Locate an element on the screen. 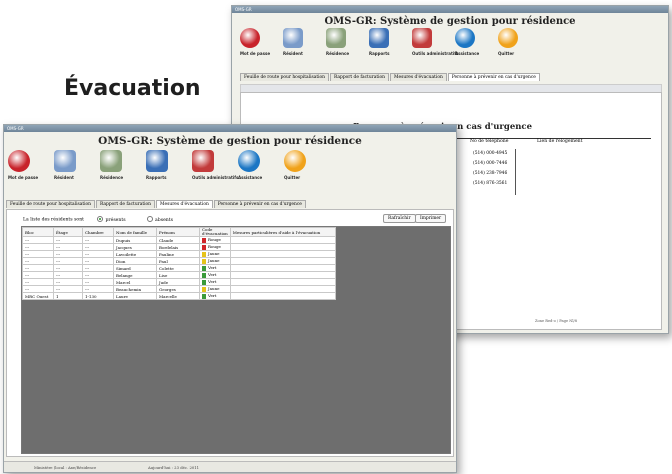  col-code: Code d'évacuation is located at coordinates (215, 232).